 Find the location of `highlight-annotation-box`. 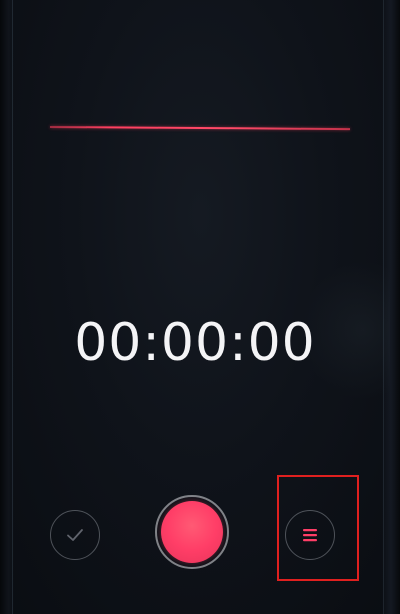

highlight-annotation-box is located at coordinates (318, 528).